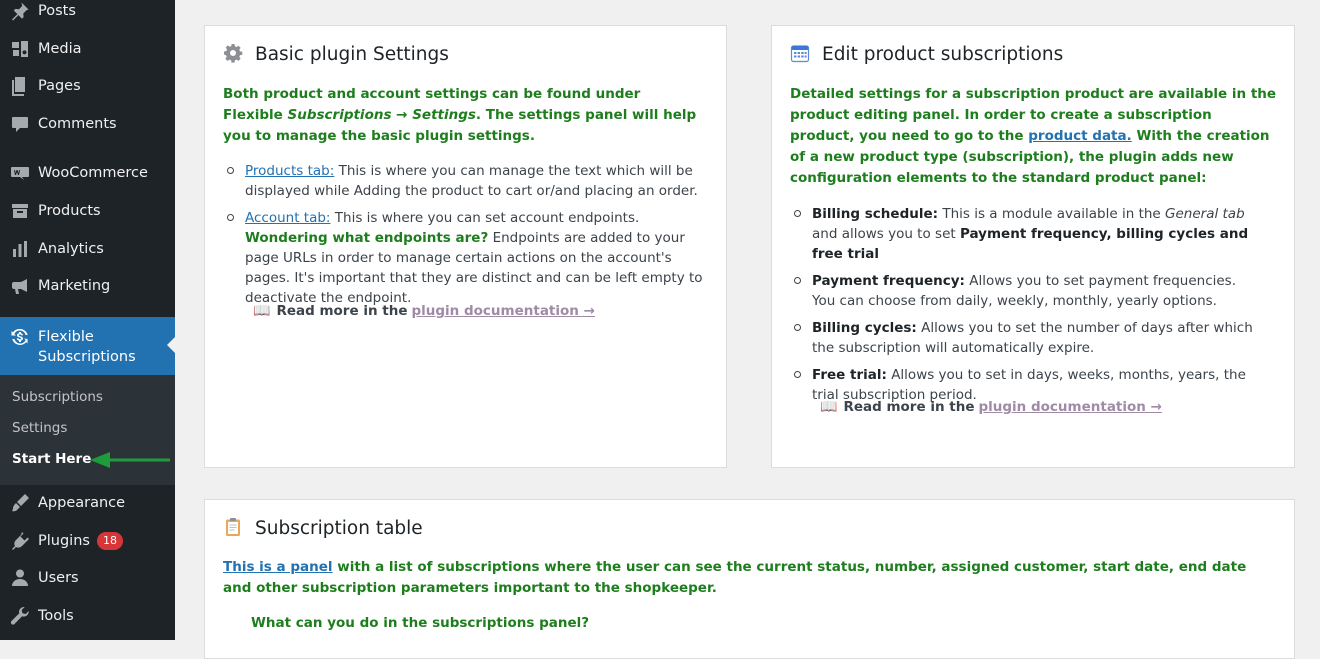  Describe the element at coordinates (339, 528) in the screenshot. I see `subscription-table-title: Subscription table` at that location.